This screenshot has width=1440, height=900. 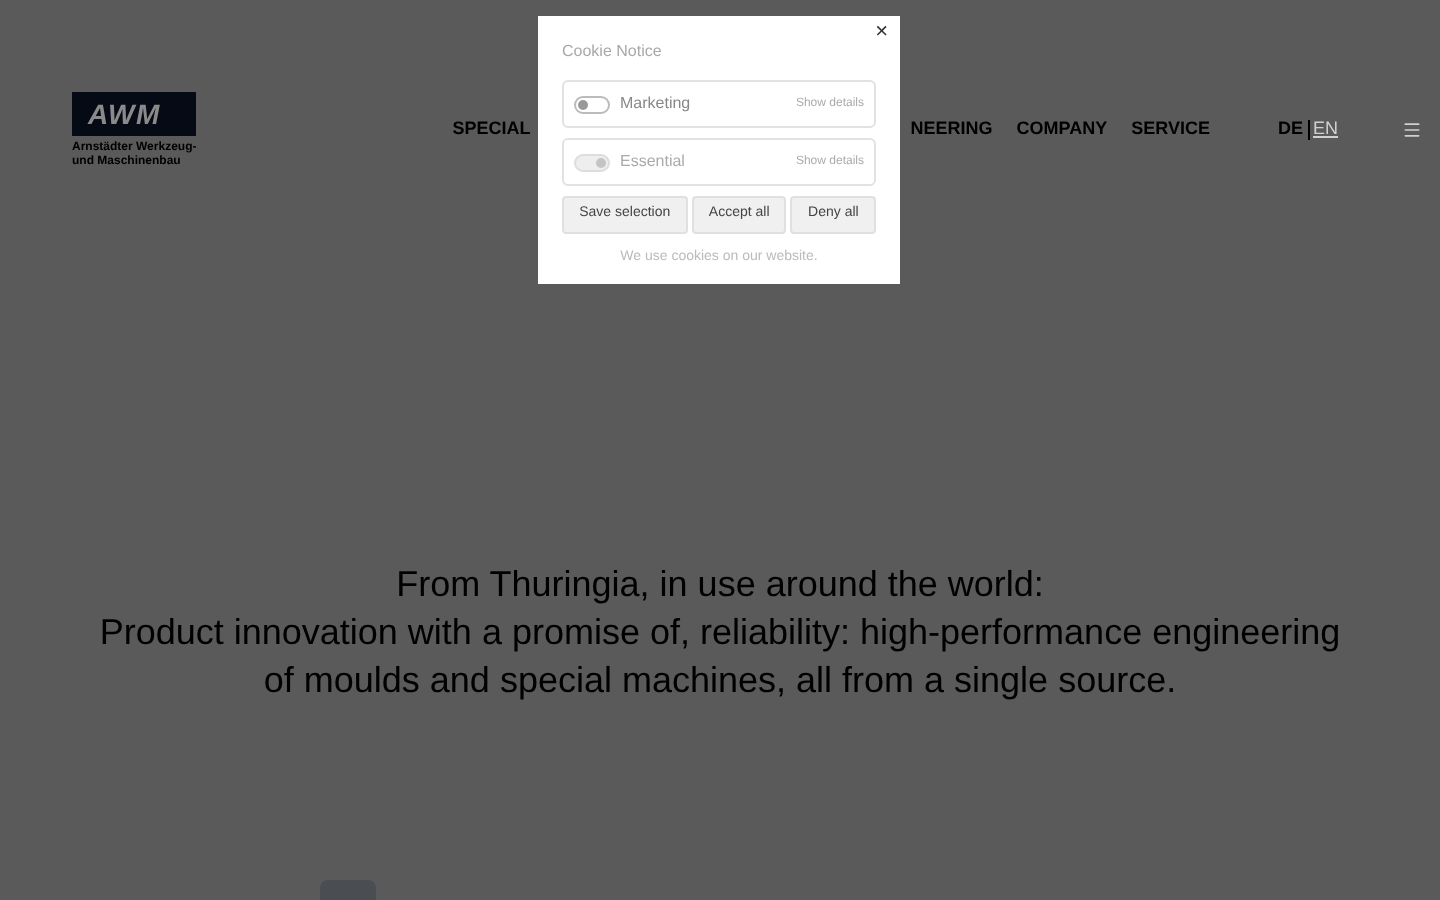 I want to click on language-link: DE, so click(x=1290, y=129).